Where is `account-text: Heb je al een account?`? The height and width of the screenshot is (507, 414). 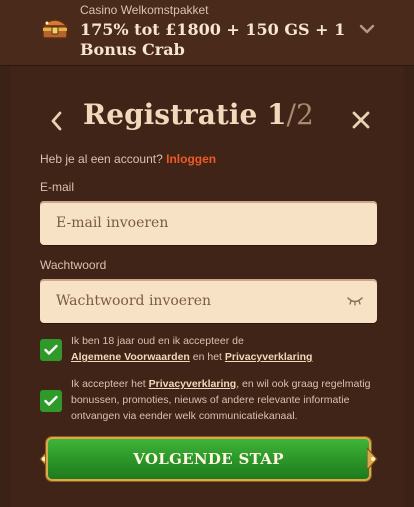
account-text: Heb je al een account? is located at coordinates (101, 159).